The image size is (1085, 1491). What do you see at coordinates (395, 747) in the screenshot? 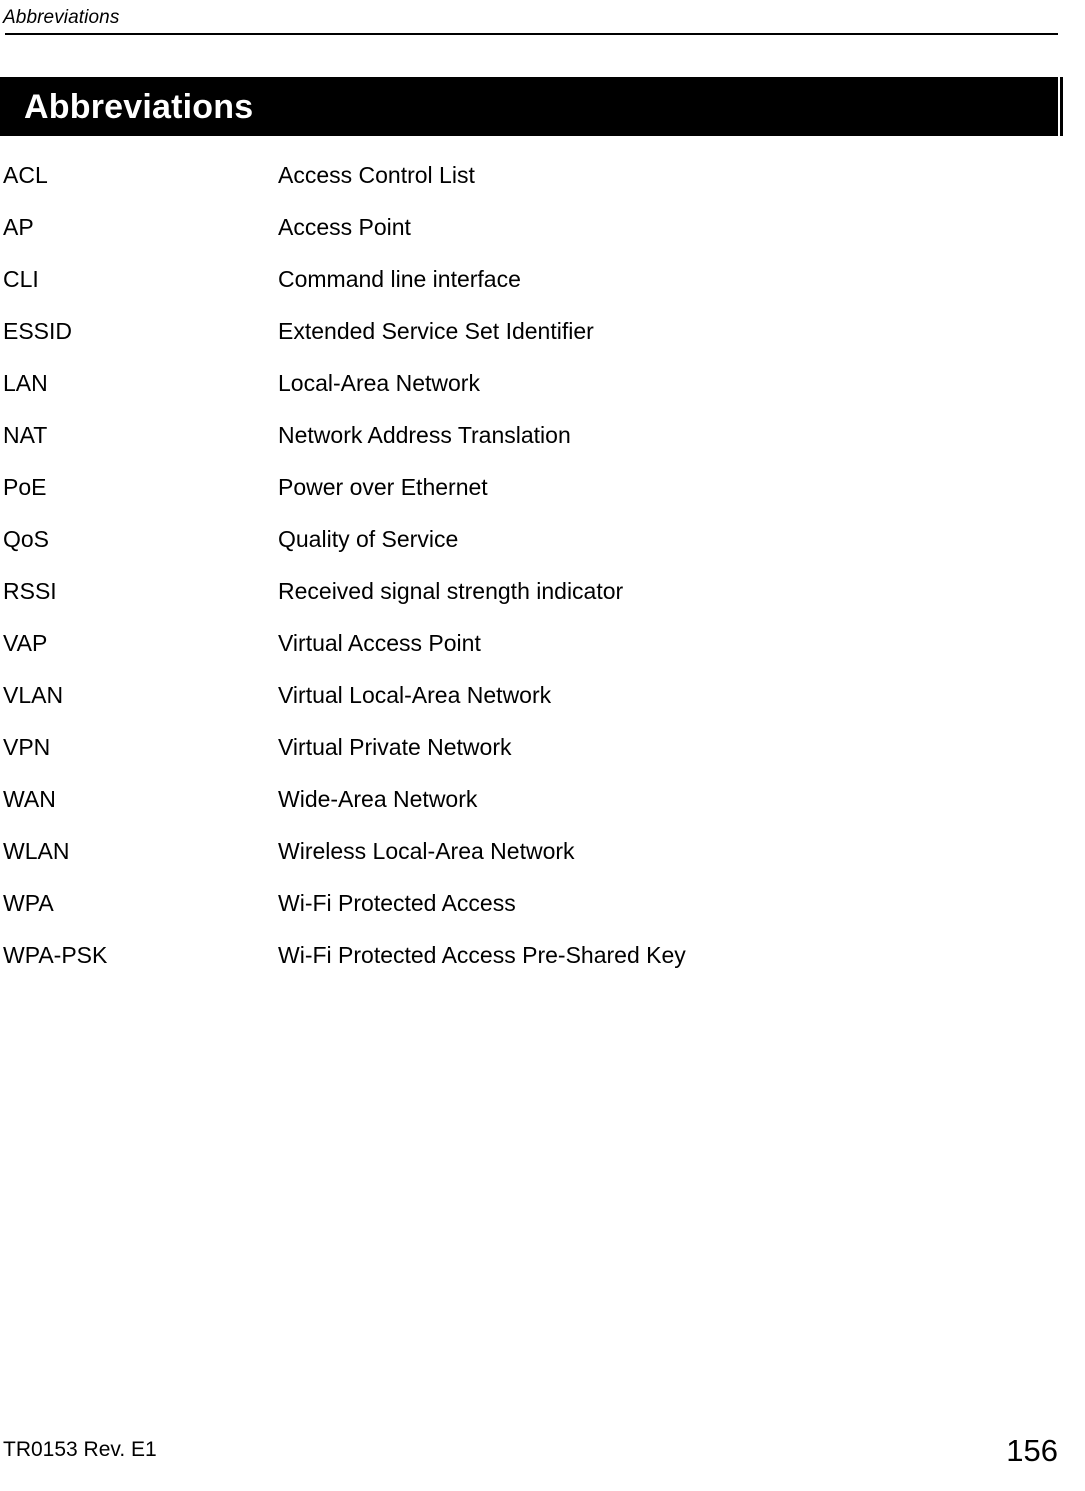
I see `abbreviation-definition: Virtual Private Network` at bounding box center [395, 747].